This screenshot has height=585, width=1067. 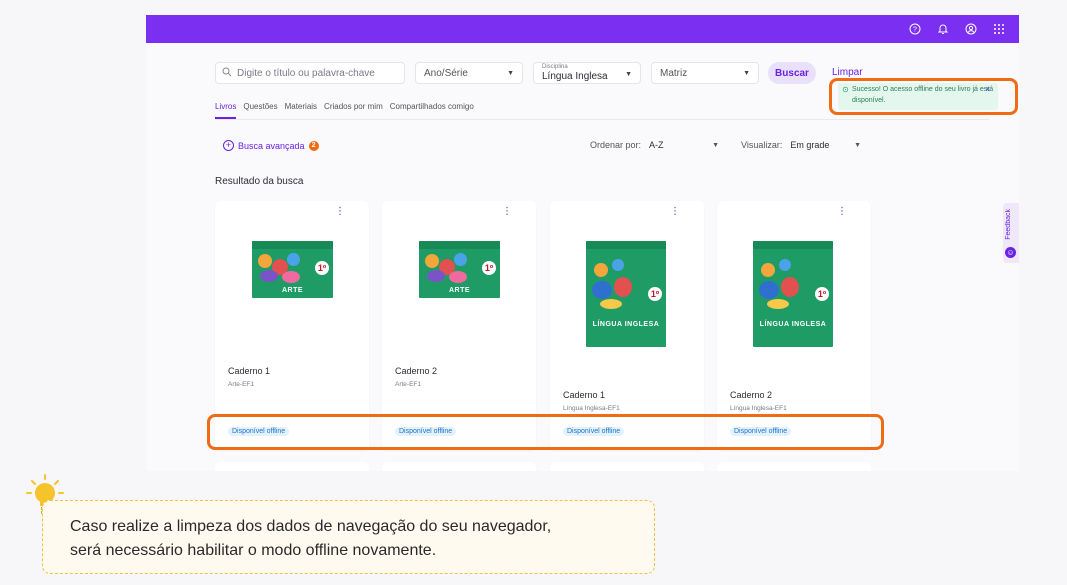 I want to click on tab-materiais: Materiais, so click(x=301, y=110).